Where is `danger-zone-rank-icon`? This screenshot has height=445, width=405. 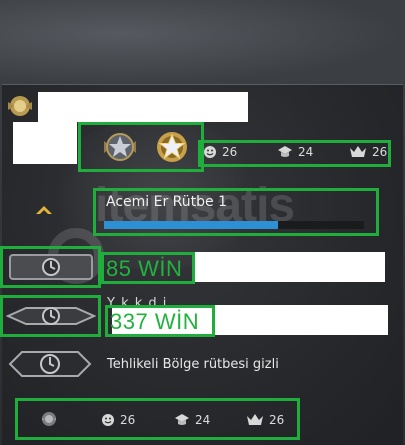 danger-zone-rank-icon is located at coordinates (50, 364).